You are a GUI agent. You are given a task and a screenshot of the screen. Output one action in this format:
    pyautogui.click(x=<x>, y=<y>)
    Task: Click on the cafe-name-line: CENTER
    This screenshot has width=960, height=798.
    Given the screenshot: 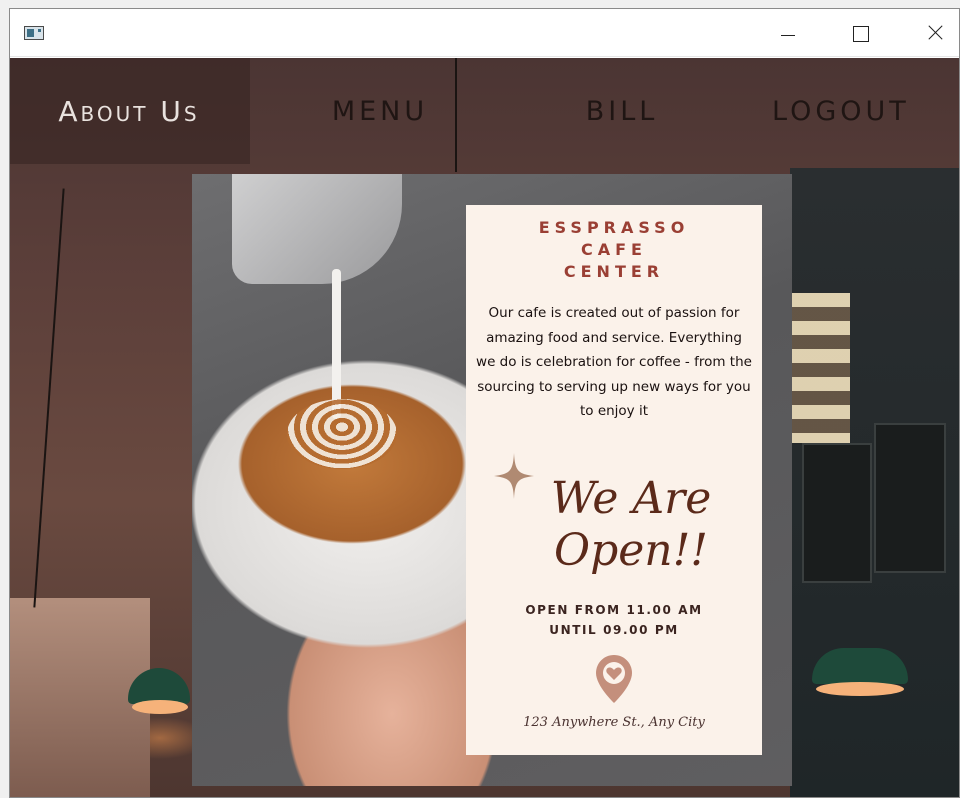 What is the action you would take?
    pyautogui.click(x=614, y=271)
    